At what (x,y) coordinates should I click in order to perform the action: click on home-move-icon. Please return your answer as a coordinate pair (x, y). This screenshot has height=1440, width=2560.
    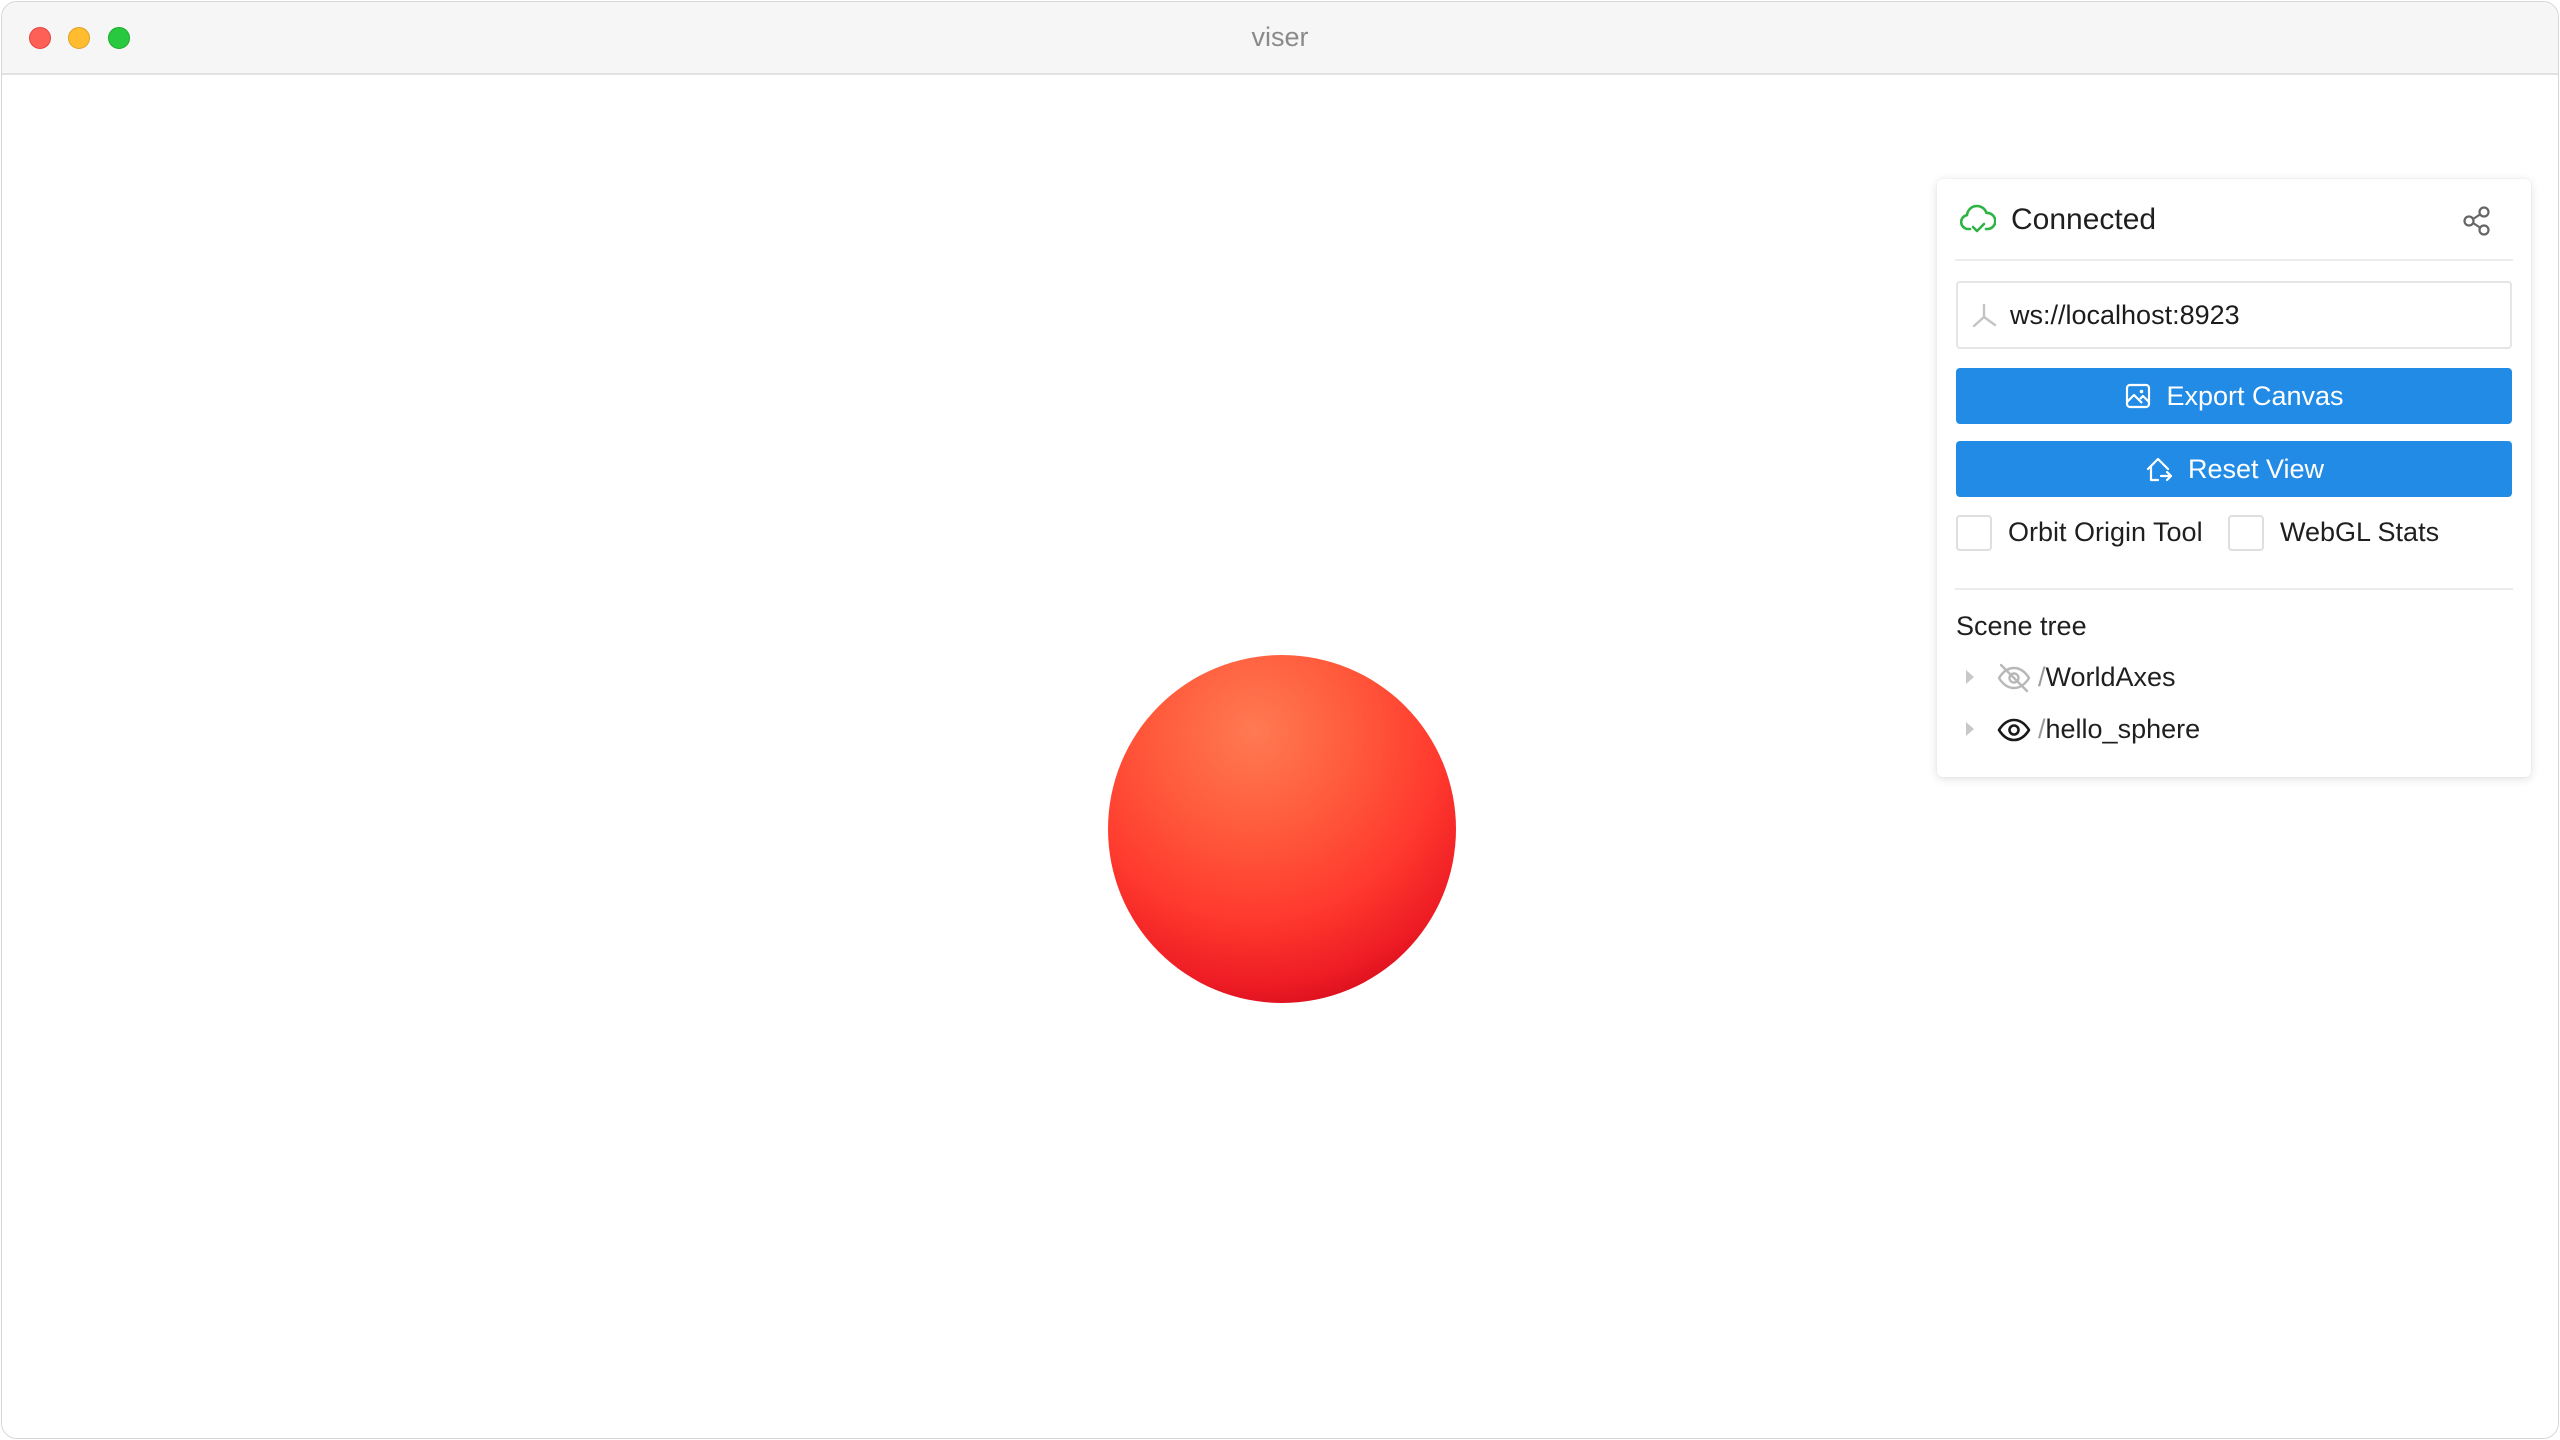
    Looking at the image, I should click on (2159, 469).